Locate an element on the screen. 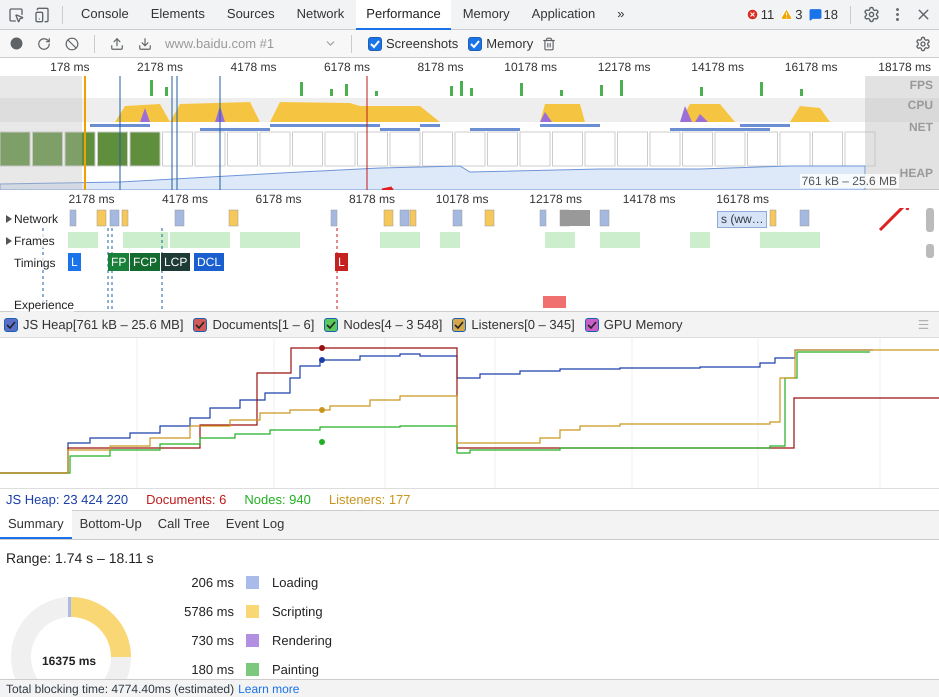 The image size is (939, 697). more-tabs-button: » is located at coordinates (621, 15).